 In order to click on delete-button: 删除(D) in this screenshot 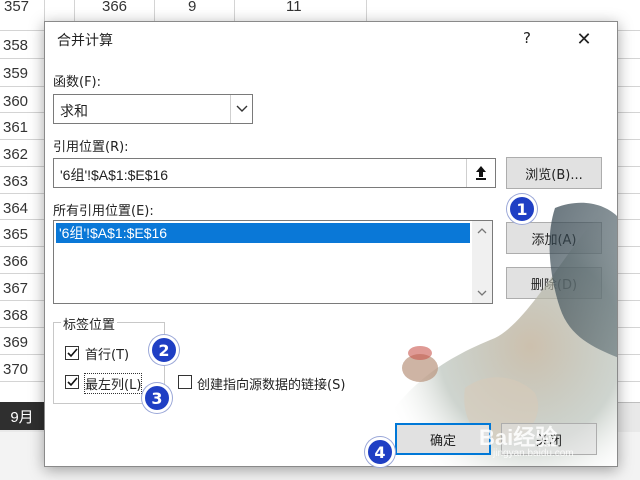, I will do `click(554, 283)`.